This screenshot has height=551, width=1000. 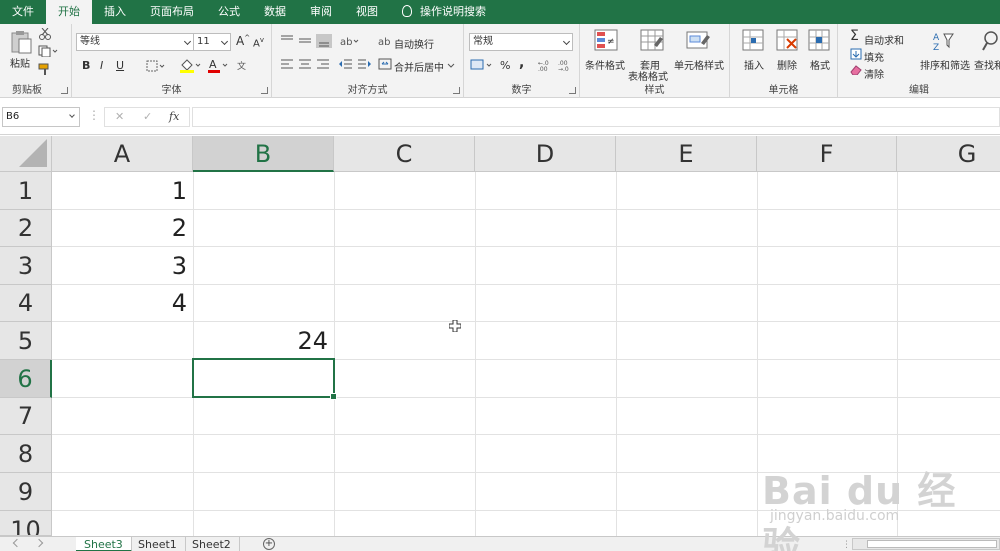 What do you see at coordinates (269, 544) in the screenshot?
I see `add-sheet-button: +` at bounding box center [269, 544].